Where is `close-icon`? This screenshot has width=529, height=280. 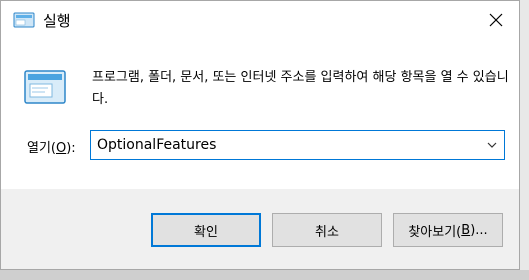
close-icon is located at coordinates (496, 20).